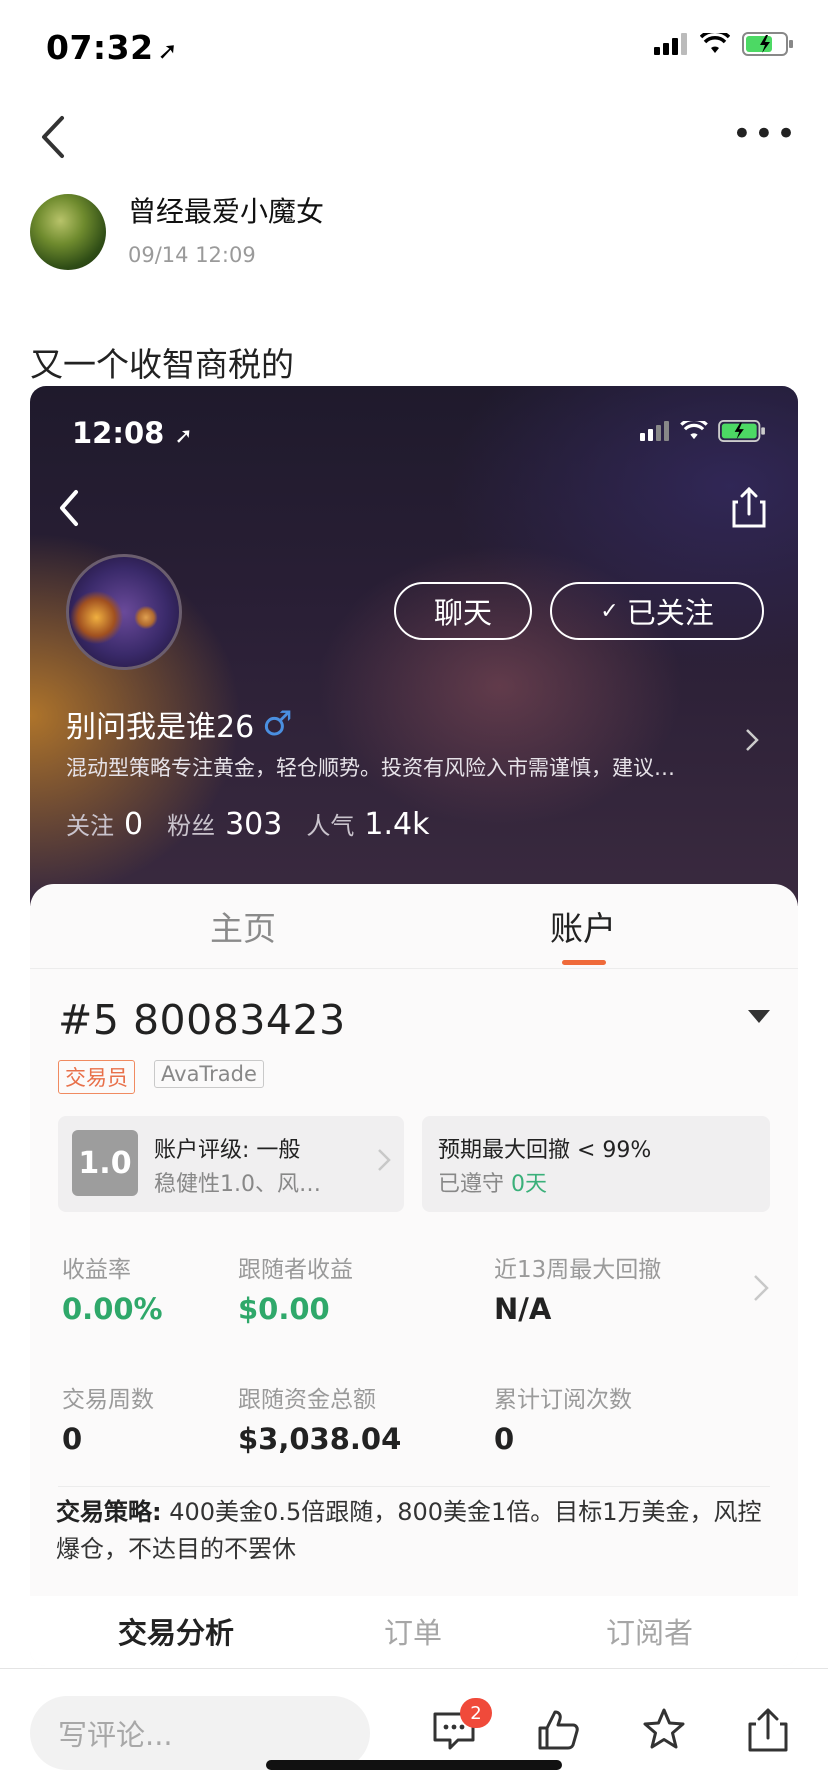 This screenshot has height=1792, width=828. I want to click on strategy-text: 400美金0.5倍跟随，800美金1倍。目标1万美金，风控爆仓，不达目的不罢休, so click(409, 1530).